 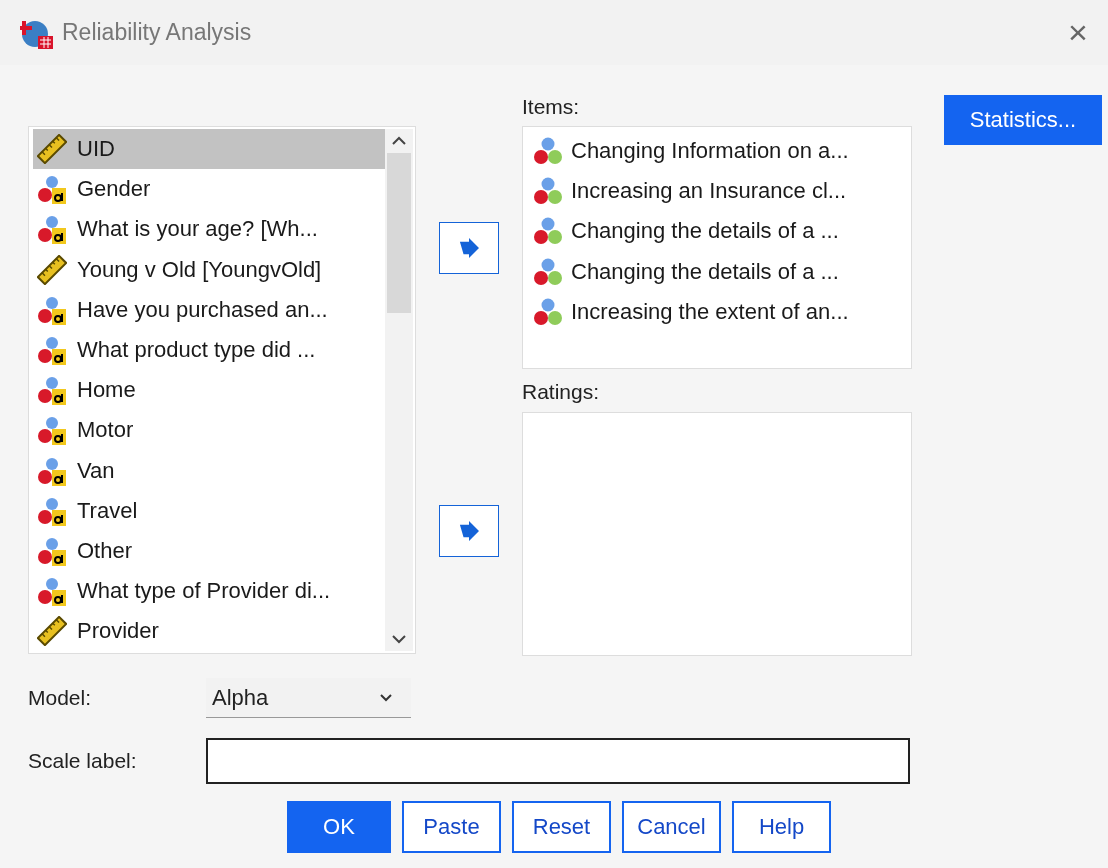 What do you see at coordinates (199, 269) in the screenshot?
I see `variable-label: Young v Old [YoungvOld]` at bounding box center [199, 269].